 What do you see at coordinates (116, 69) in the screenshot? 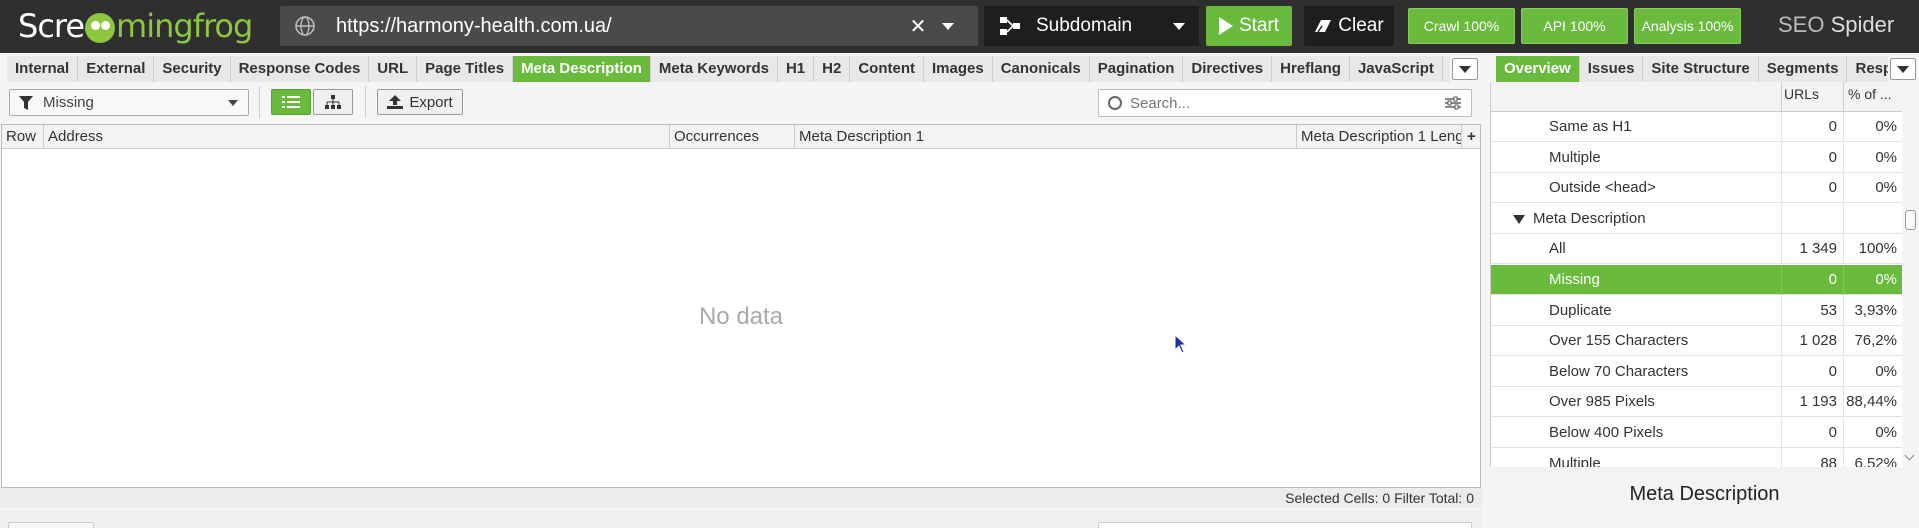
I see `tab-external: External` at bounding box center [116, 69].